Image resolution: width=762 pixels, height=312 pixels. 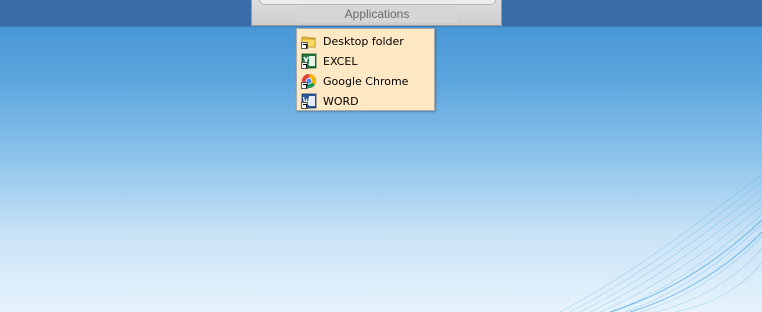 I want to click on menu-item-label: Google Chrome, so click(x=366, y=81).